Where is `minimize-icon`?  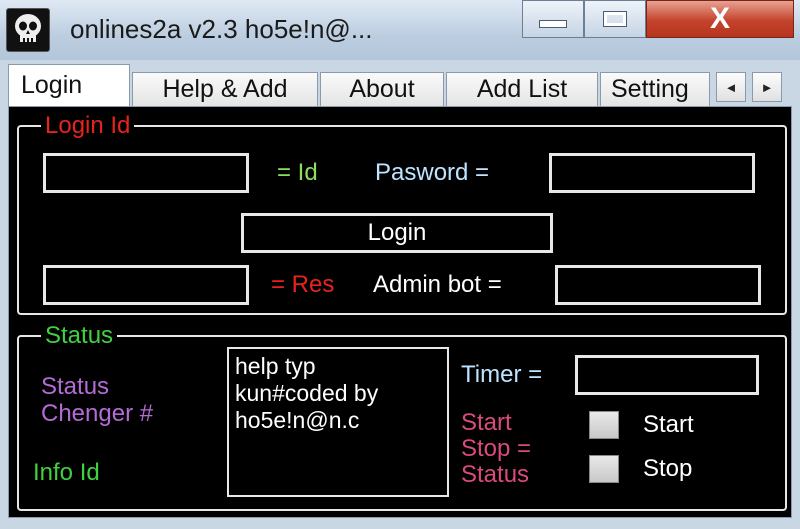 minimize-icon is located at coordinates (553, 24).